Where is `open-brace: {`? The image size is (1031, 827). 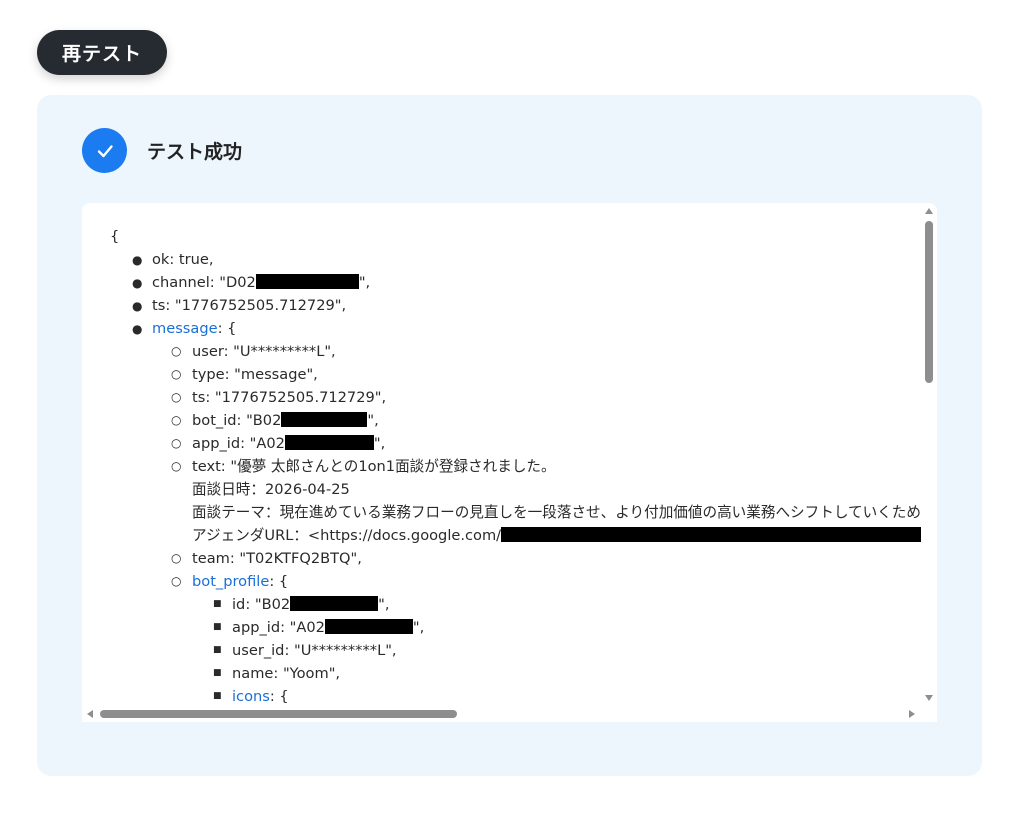
open-brace: { is located at coordinates (115, 236).